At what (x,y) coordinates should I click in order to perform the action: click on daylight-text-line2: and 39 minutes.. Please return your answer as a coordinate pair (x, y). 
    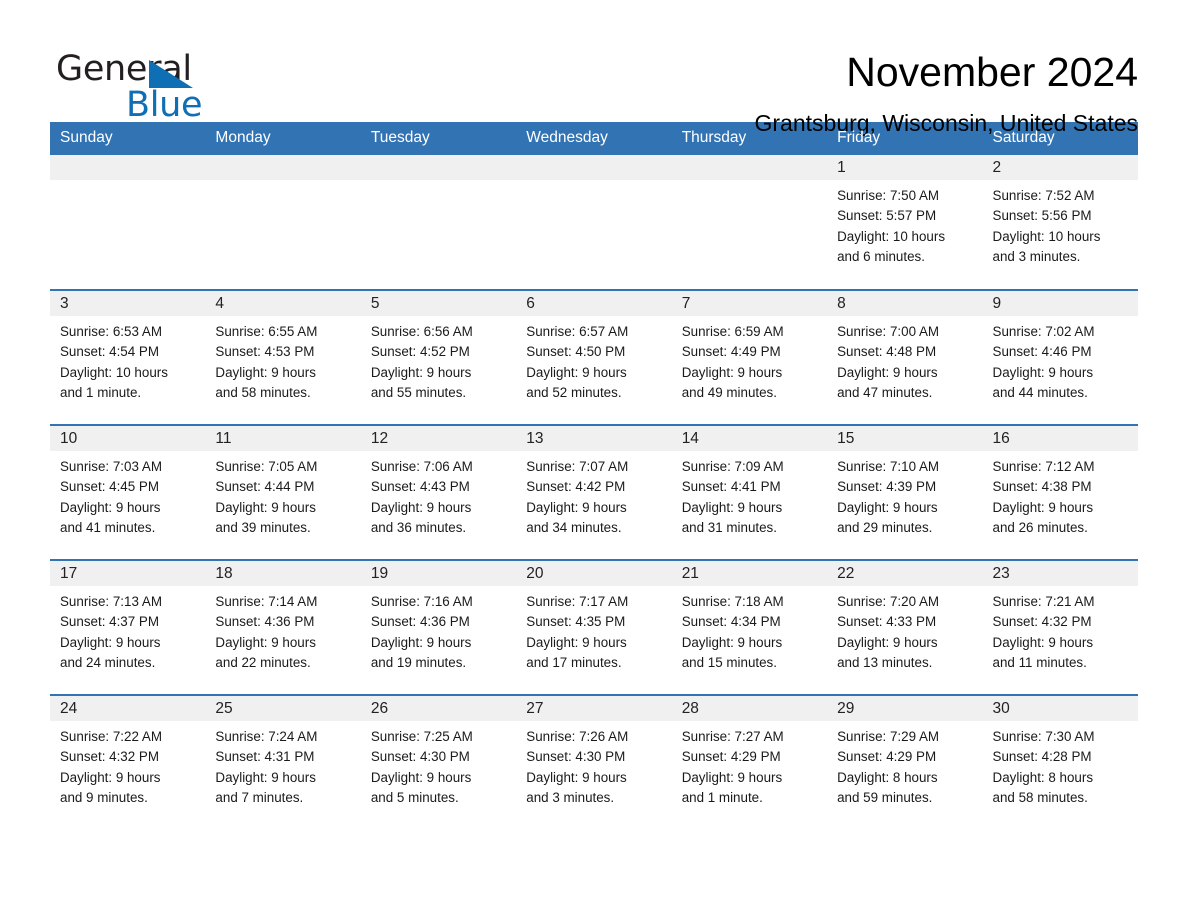
    Looking at the image, I should click on (263, 528).